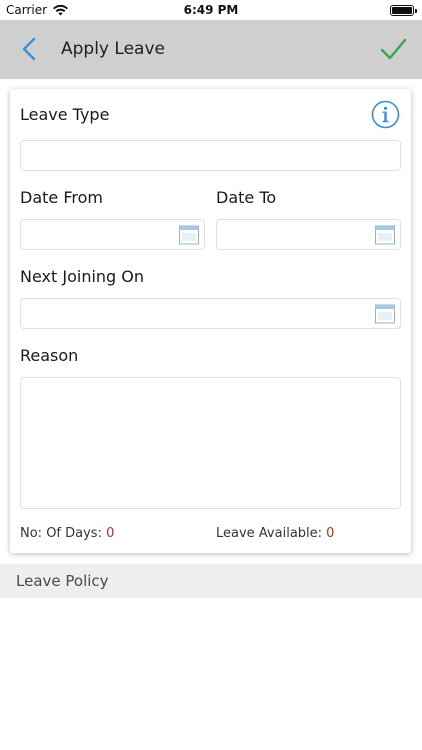 This screenshot has height=750, width=422. I want to click on date-to-label: Date To, so click(246, 197).